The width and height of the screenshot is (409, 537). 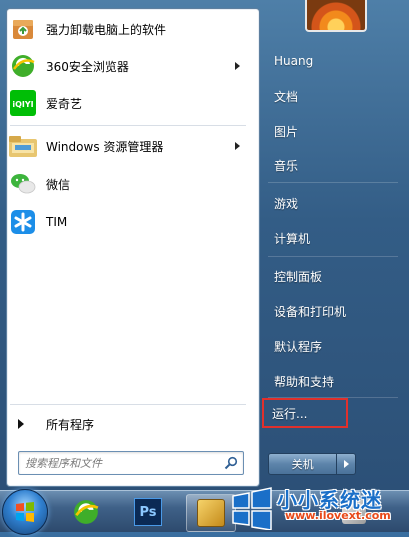 I want to click on chevron-right-icon, so click(x=346, y=464).